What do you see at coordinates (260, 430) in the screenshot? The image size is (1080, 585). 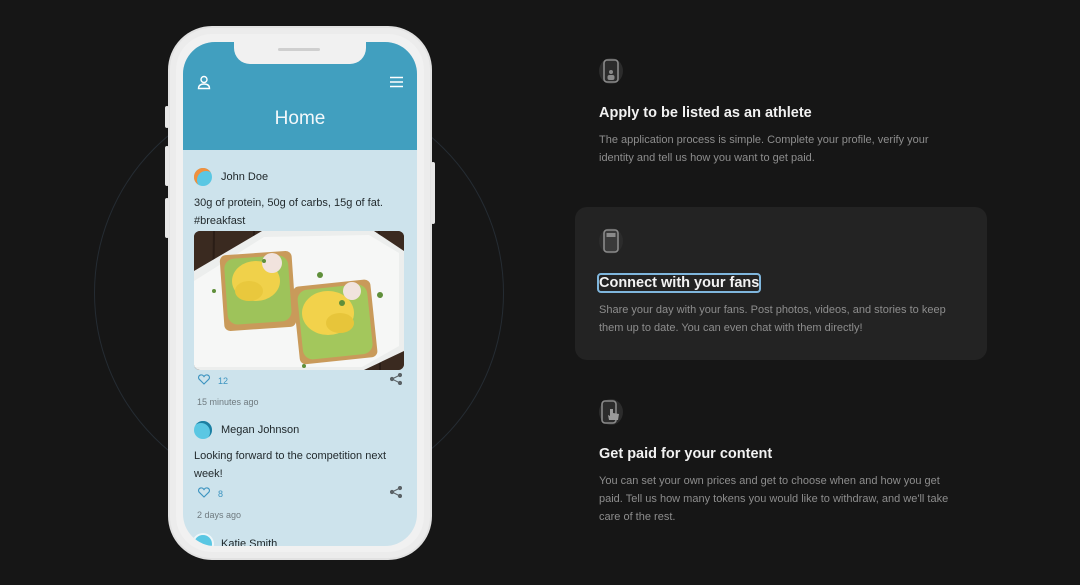 I see `post-author: Megan Johnson` at bounding box center [260, 430].